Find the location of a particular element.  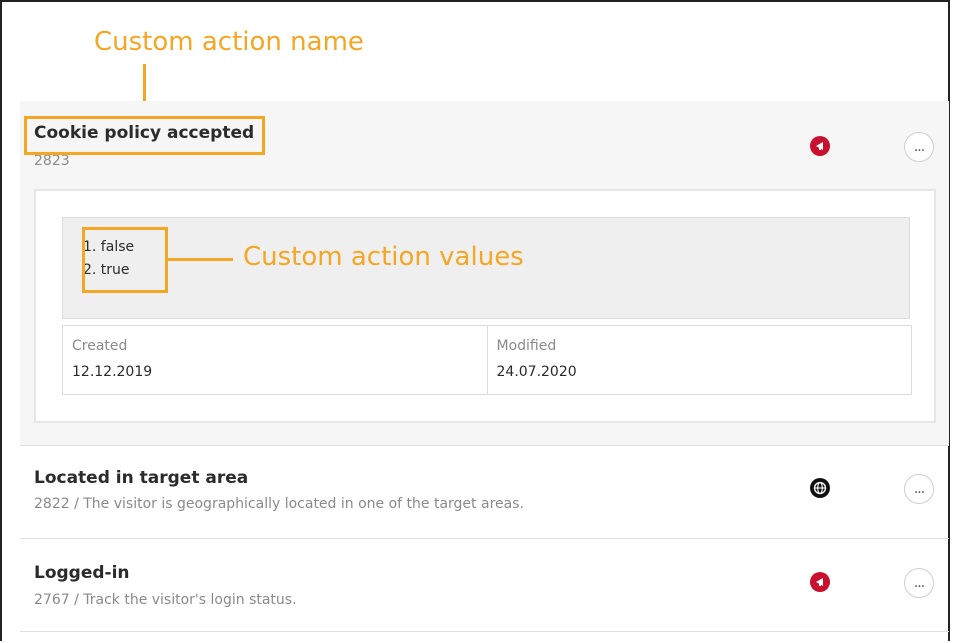

divider is located at coordinates (484, 631).